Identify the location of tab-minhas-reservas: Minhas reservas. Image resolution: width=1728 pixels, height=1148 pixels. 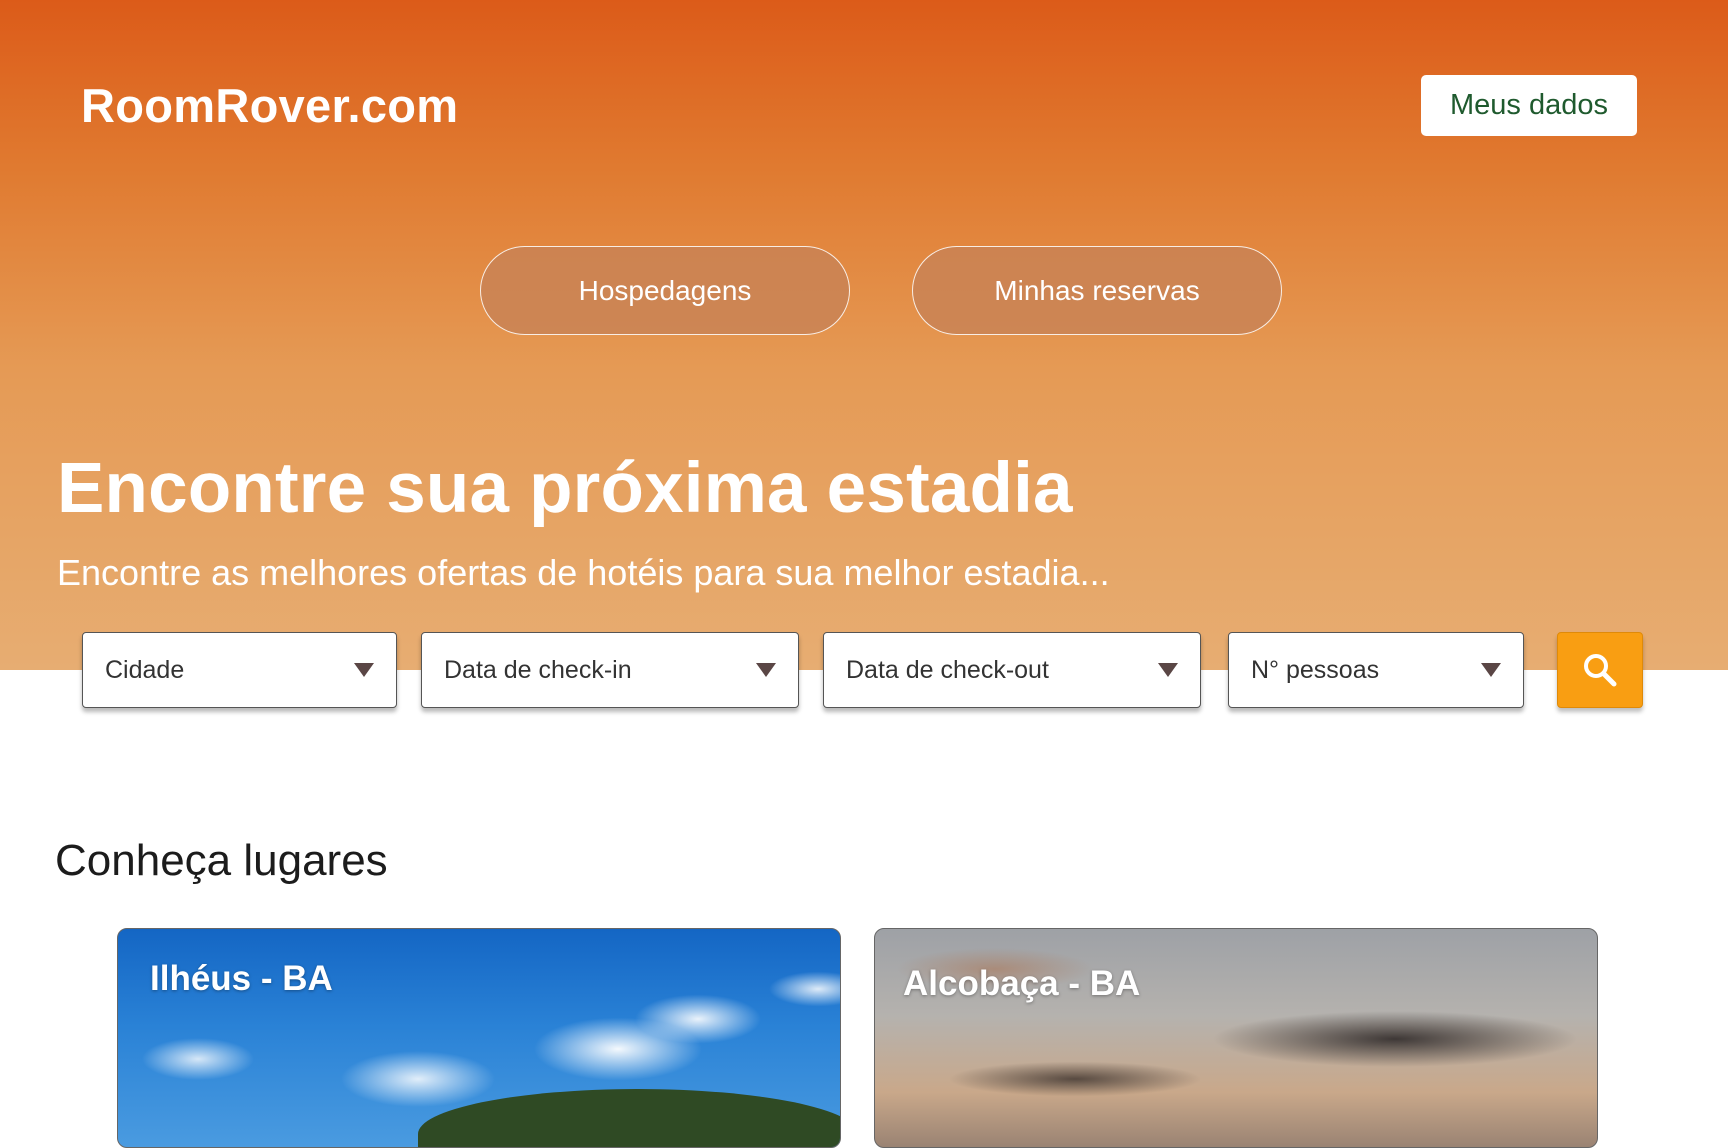
(1097, 290).